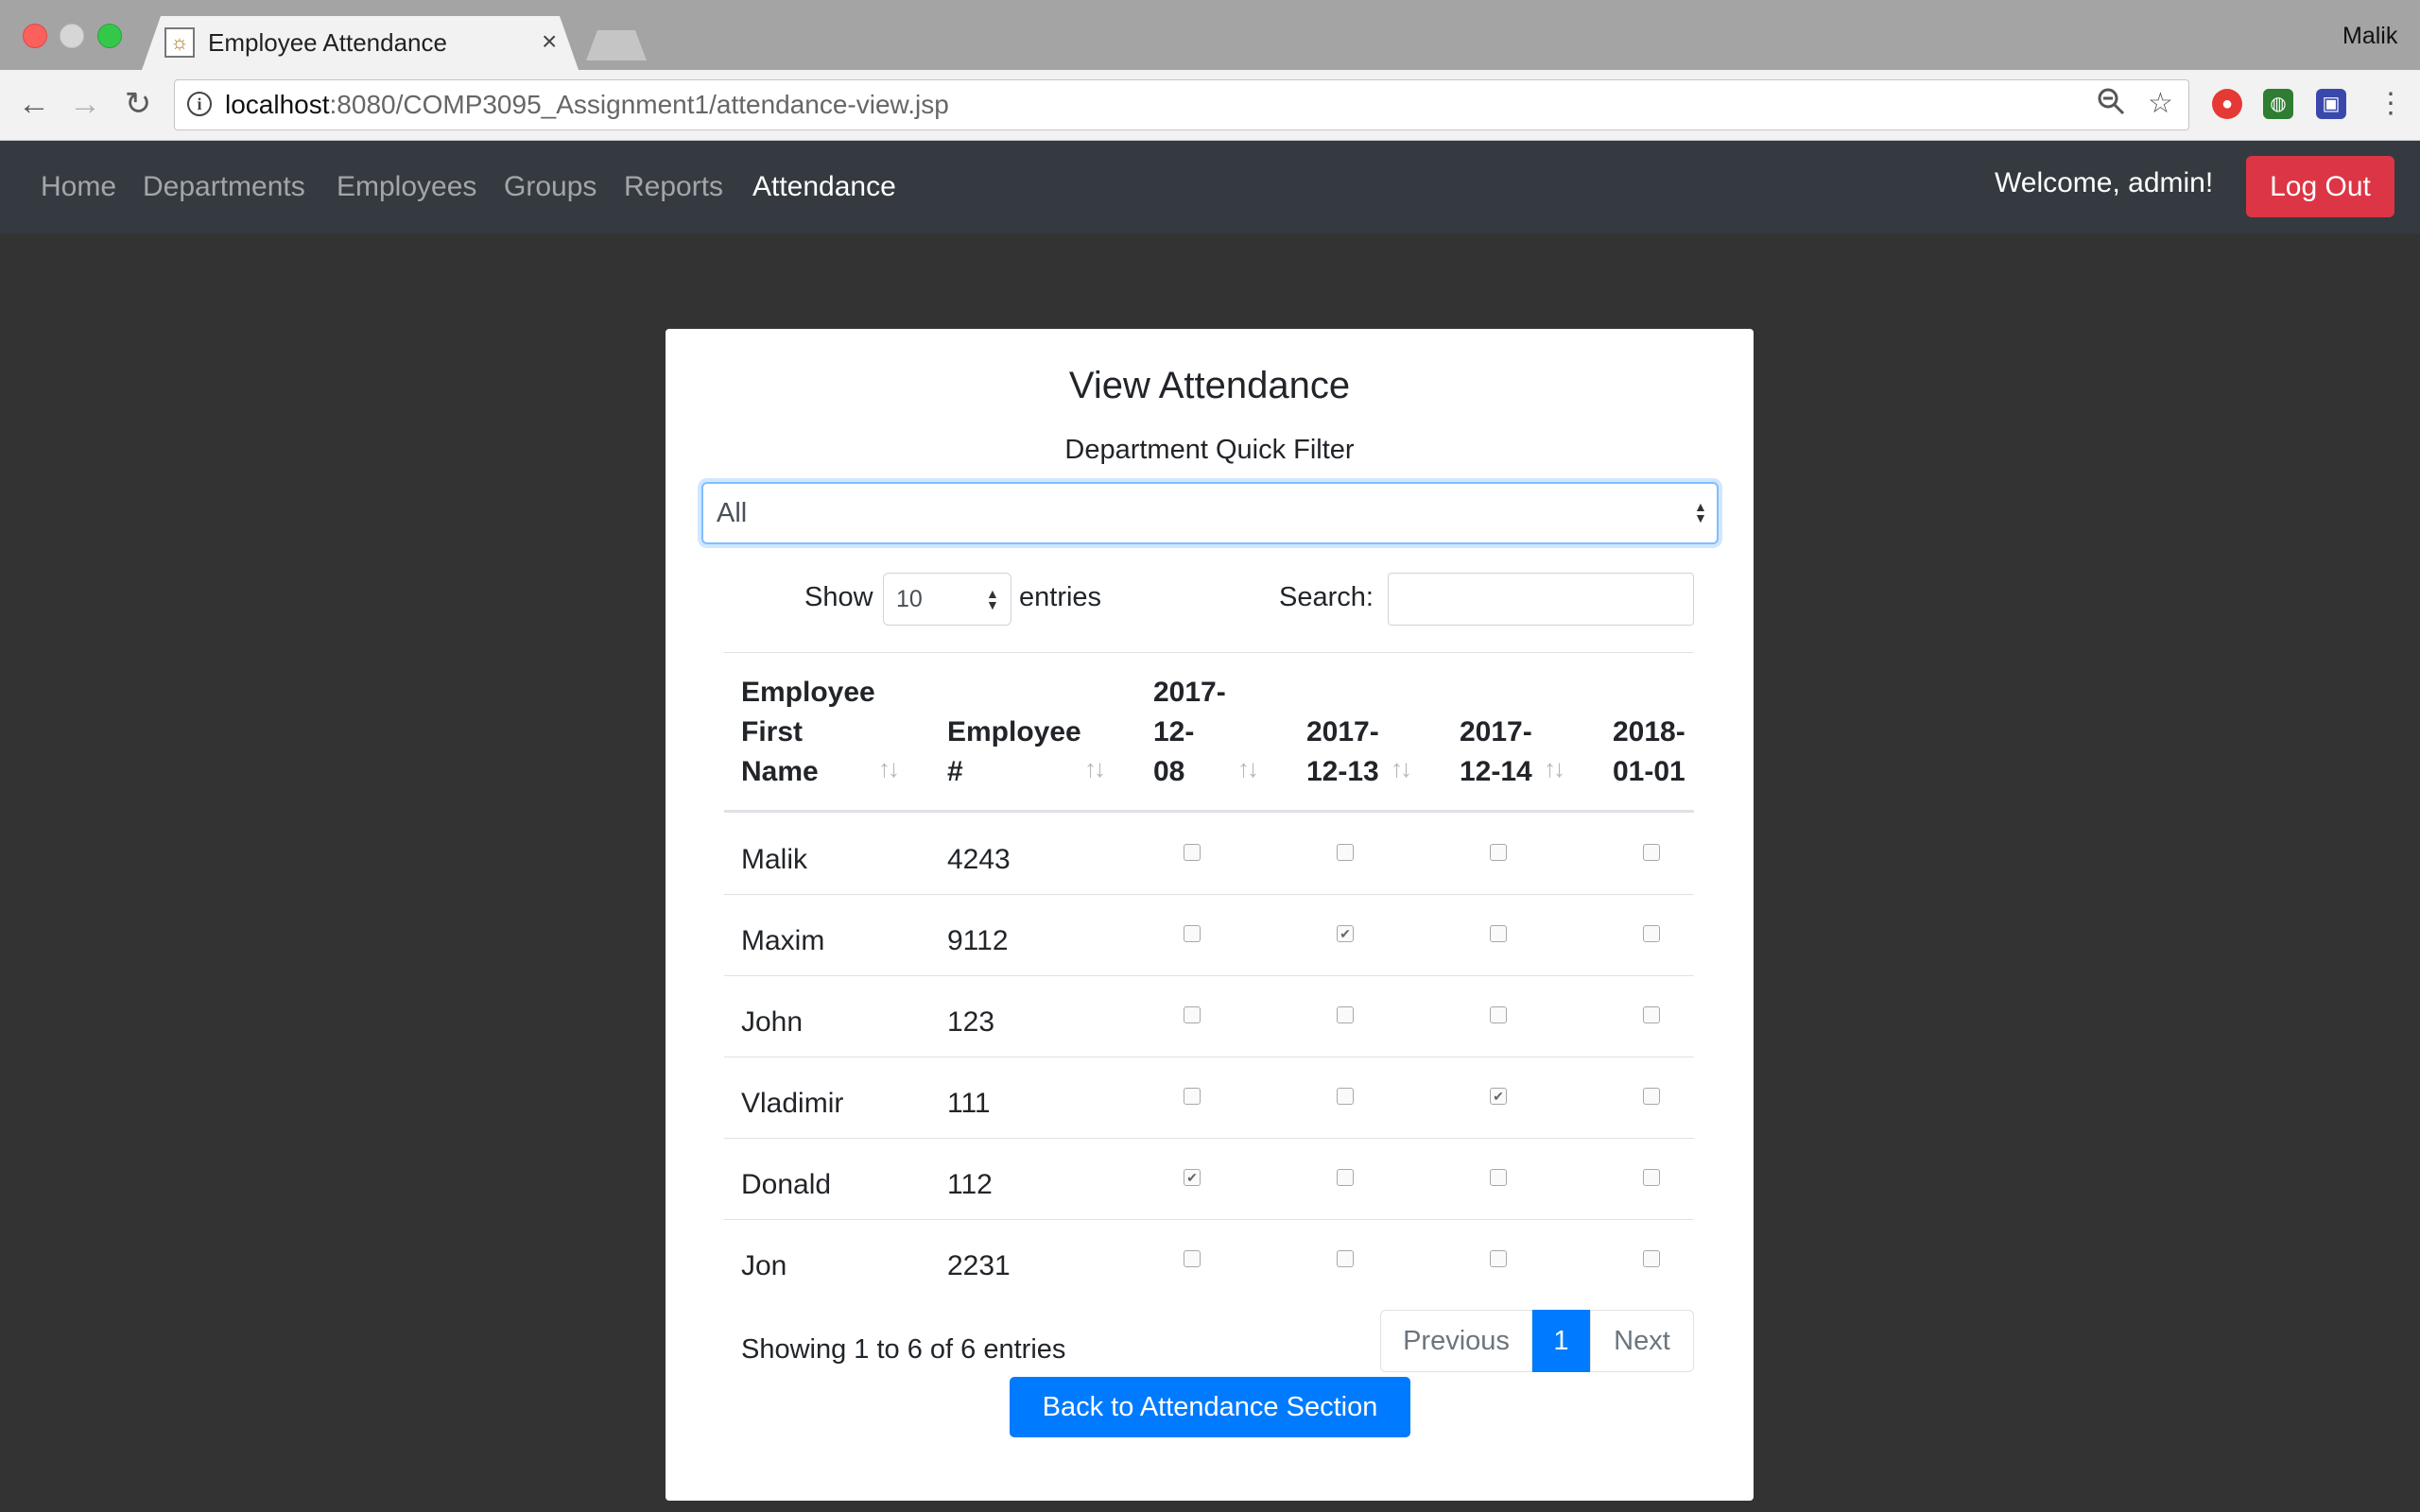  I want to click on show-label: Show, so click(838, 597).